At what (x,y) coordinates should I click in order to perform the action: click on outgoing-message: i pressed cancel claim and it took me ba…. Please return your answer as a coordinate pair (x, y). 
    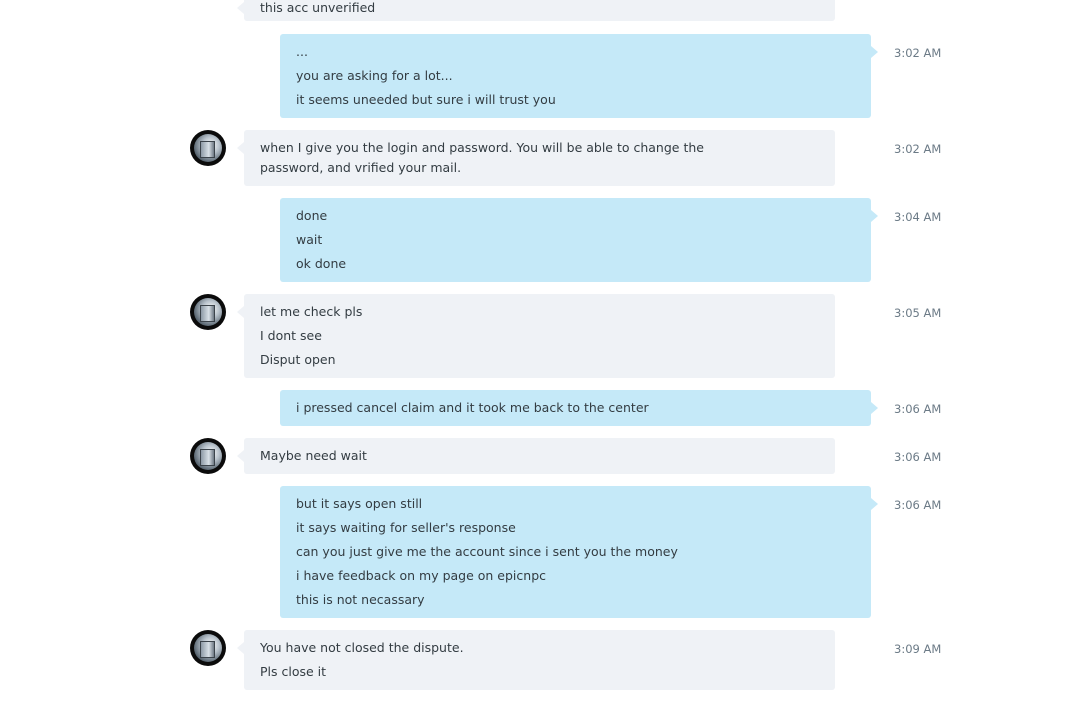
    Looking at the image, I should click on (579, 408).